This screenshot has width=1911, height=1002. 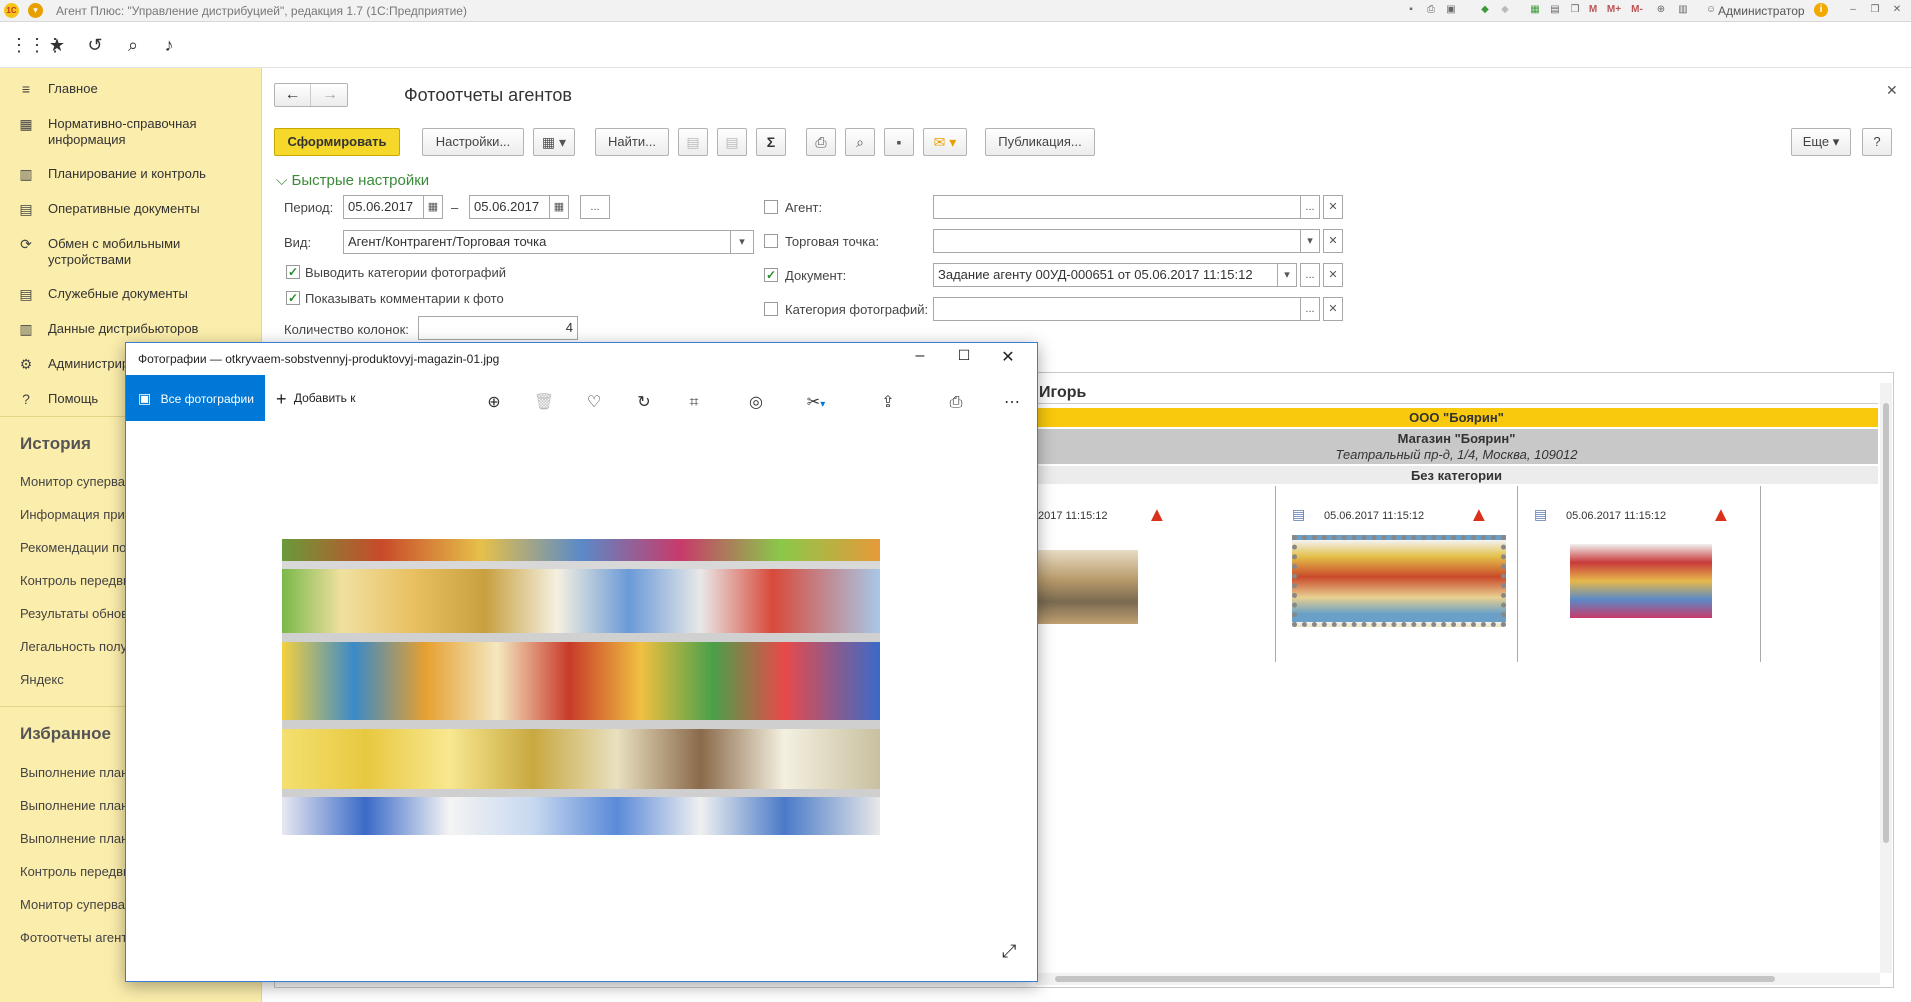 I want to click on categories-checkbox: ✓, so click(x=293, y=272).